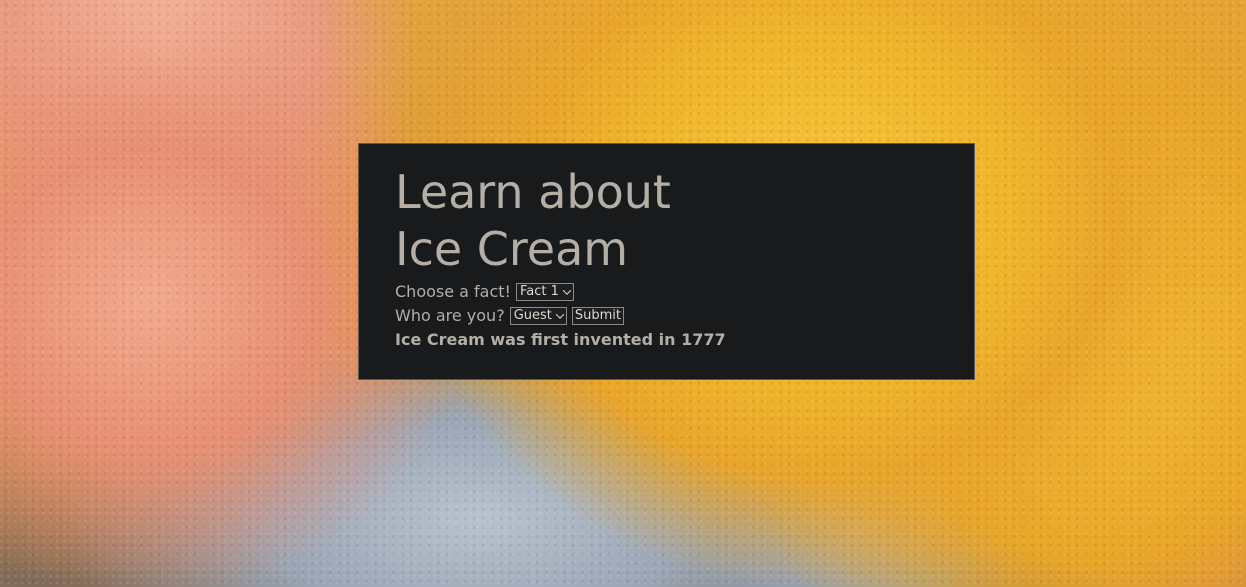 The height and width of the screenshot is (587, 1246). Describe the element at coordinates (666, 292) in the screenshot. I see `fact-chooser-row: Choose a fact! Fact 1` at that location.